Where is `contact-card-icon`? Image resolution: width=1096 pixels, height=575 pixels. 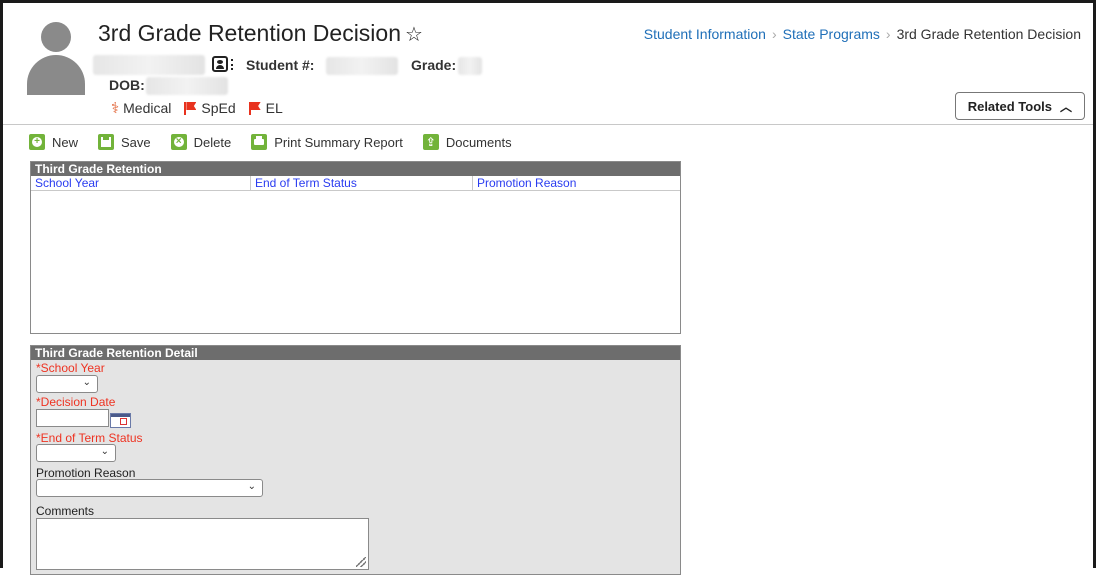 contact-card-icon is located at coordinates (222, 64).